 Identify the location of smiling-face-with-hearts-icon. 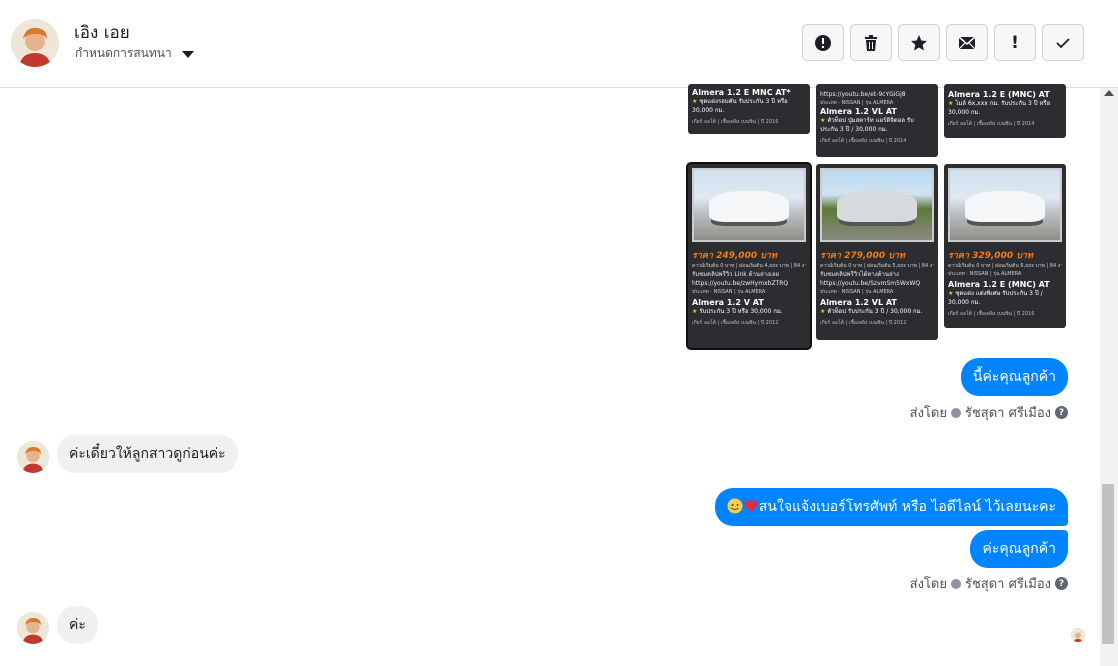
(735, 506).